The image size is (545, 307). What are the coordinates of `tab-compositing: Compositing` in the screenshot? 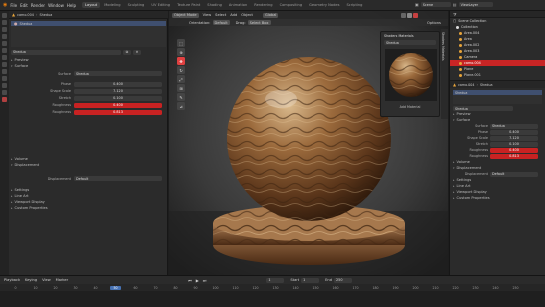 It's located at (291, 5).